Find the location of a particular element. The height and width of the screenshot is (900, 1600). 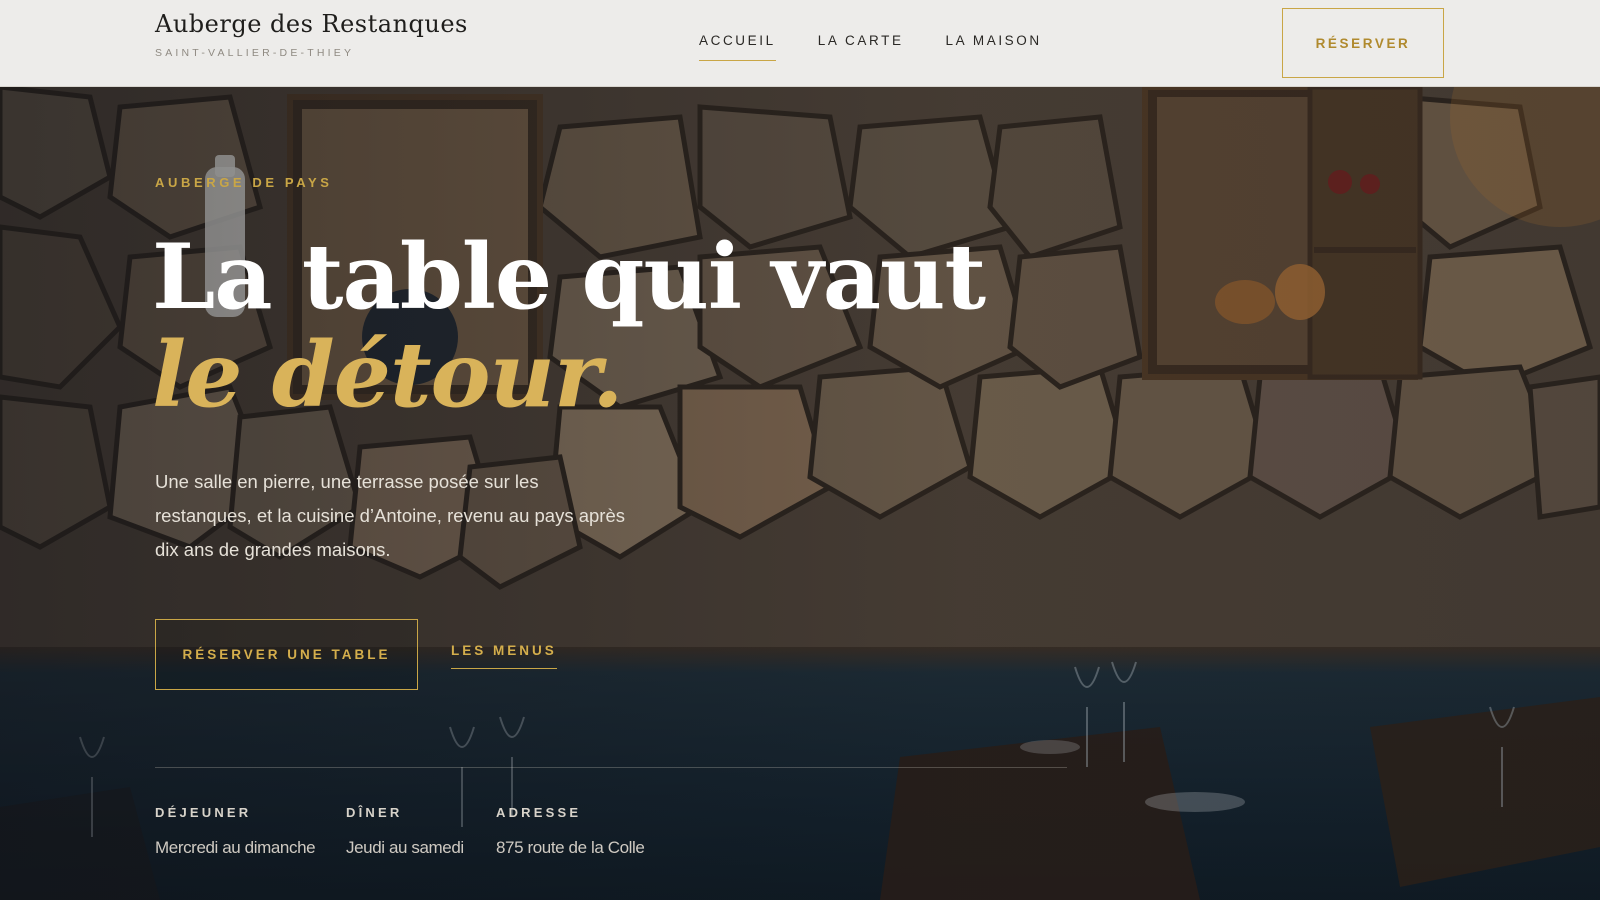

reserve-button: RÉSERVER is located at coordinates (1363, 43).